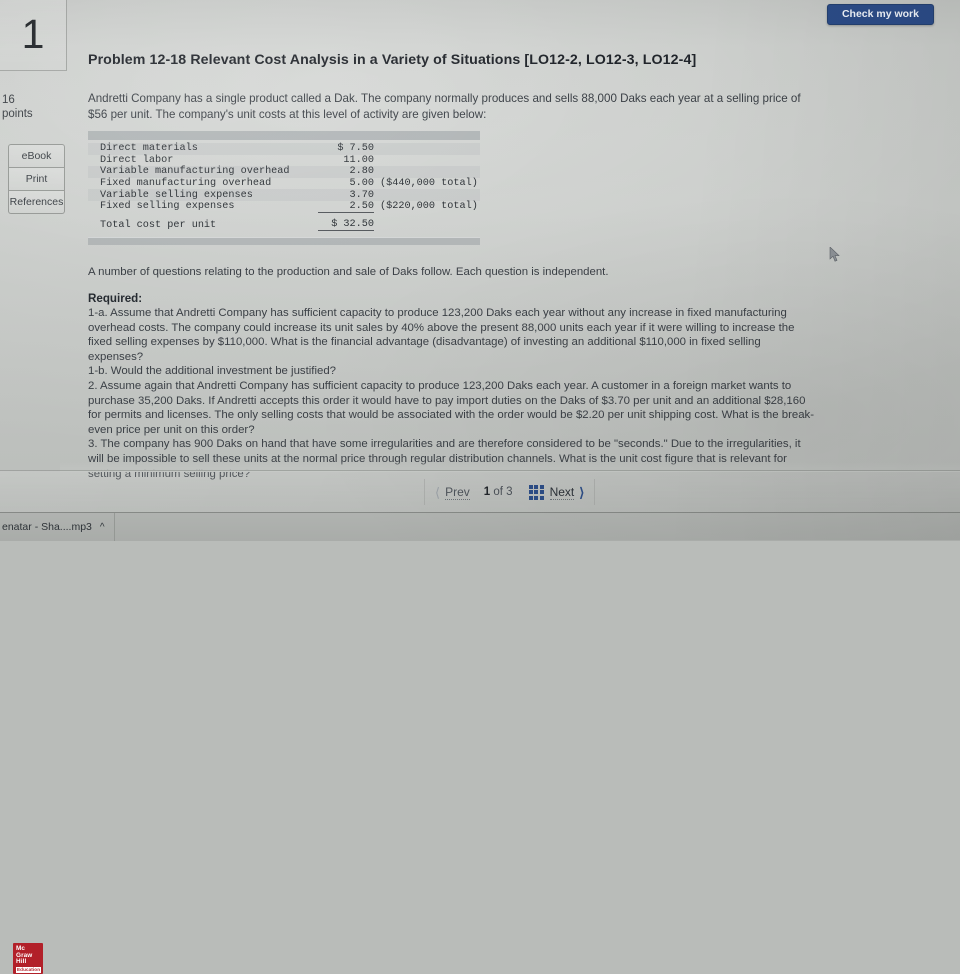 The image size is (960, 974). Describe the element at coordinates (149, 149) in the screenshot. I see `cost-row-name: Direct materials` at that location.